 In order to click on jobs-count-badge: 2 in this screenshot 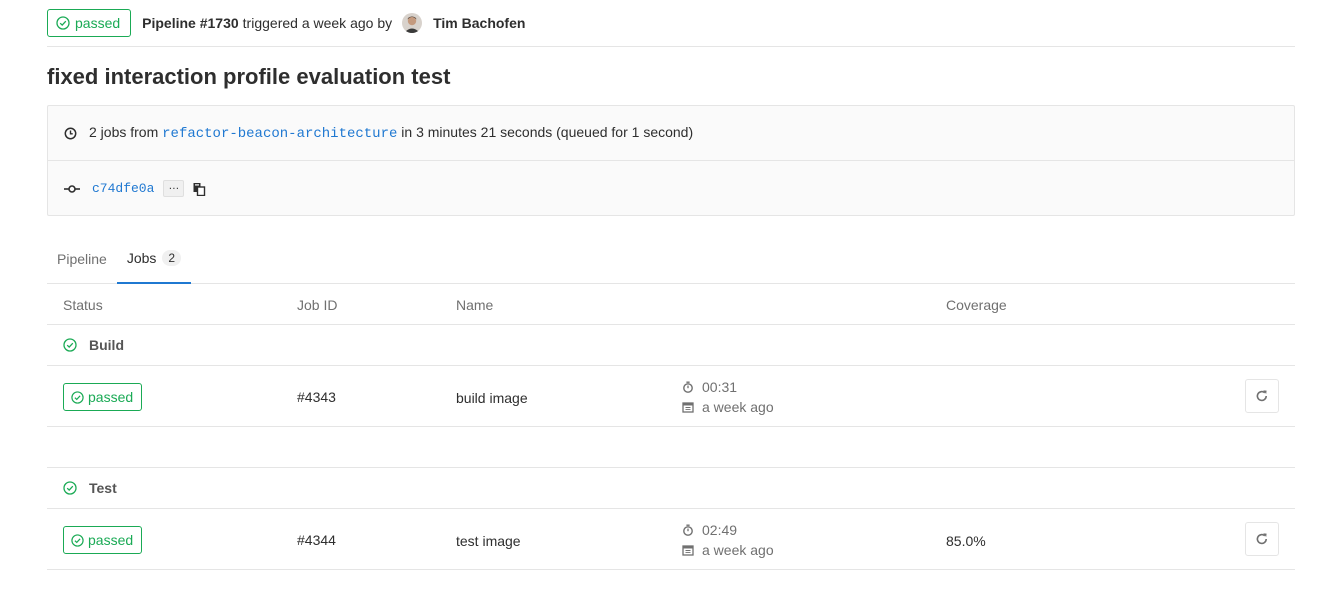, I will do `click(172, 258)`.